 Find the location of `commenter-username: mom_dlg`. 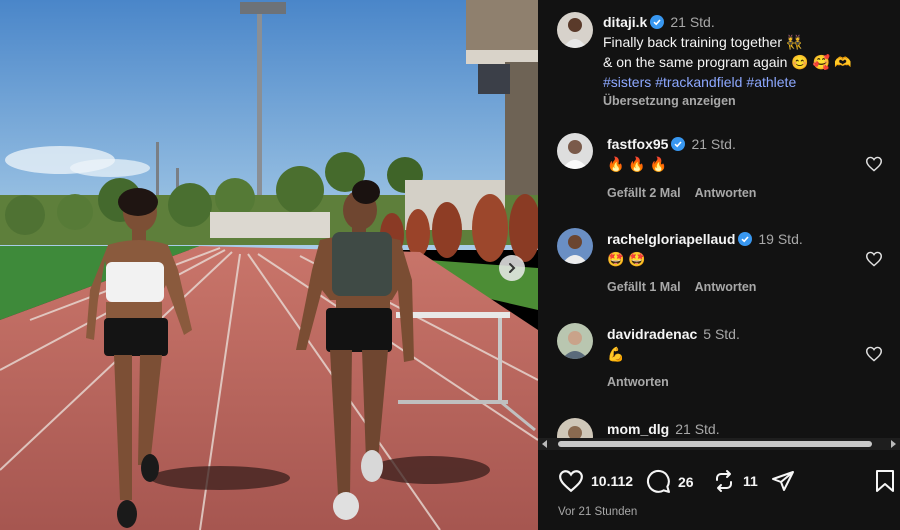

commenter-username: mom_dlg is located at coordinates (638, 429).